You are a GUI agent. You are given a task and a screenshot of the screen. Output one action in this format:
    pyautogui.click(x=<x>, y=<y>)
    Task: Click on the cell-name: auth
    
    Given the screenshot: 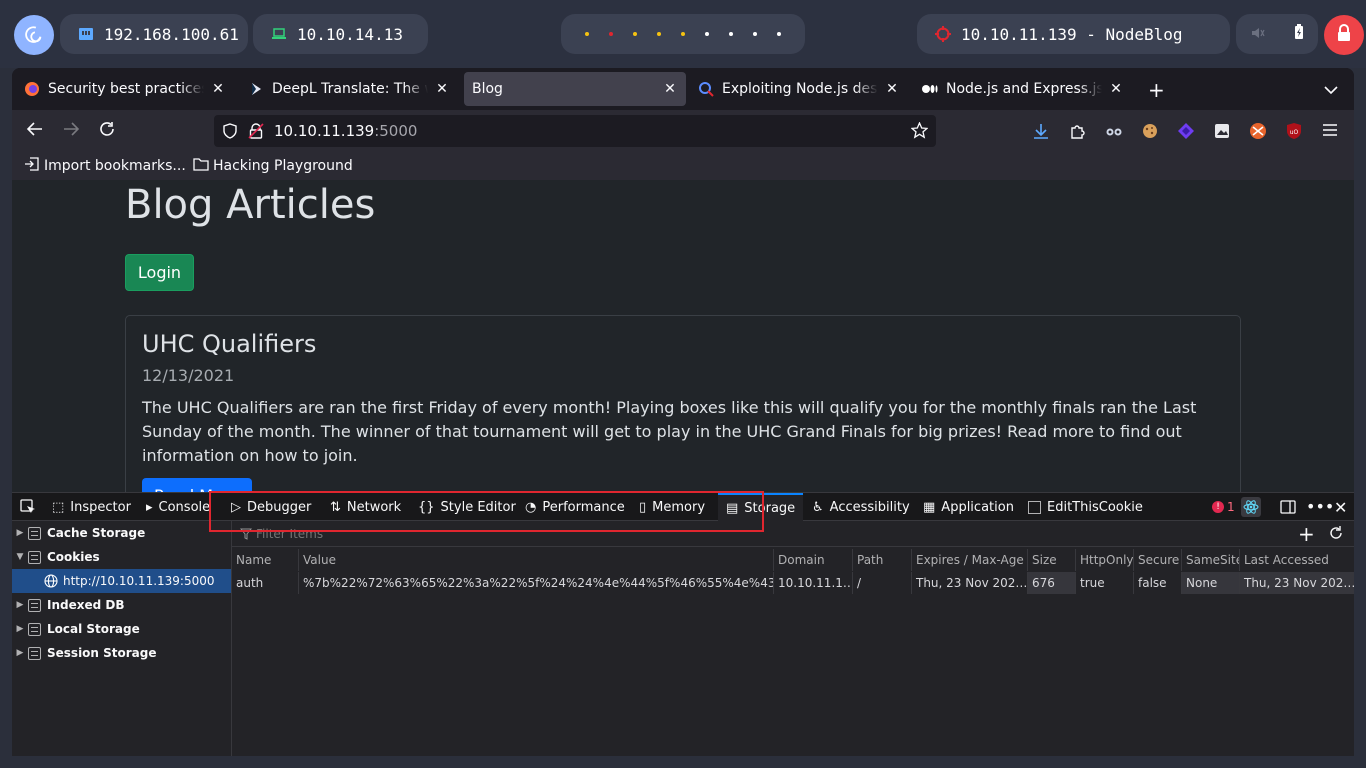 What is the action you would take?
    pyautogui.click(x=265, y=583)
    